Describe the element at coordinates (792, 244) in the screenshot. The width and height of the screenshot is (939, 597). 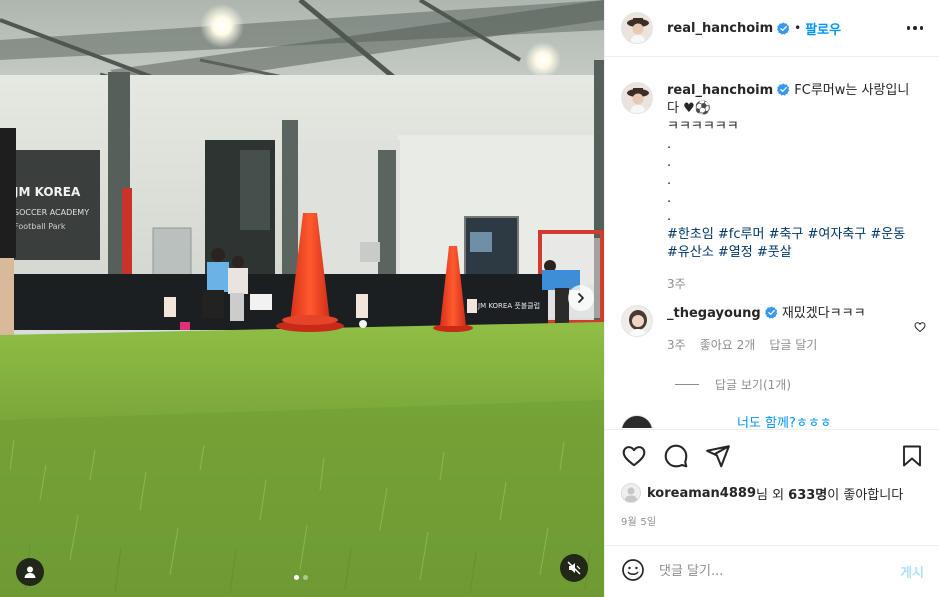
I see `caption-hashtags: #한초임 #fc루머 #축구 #여자축구 #운동 #유산소 #열정 #풋살` at that location.